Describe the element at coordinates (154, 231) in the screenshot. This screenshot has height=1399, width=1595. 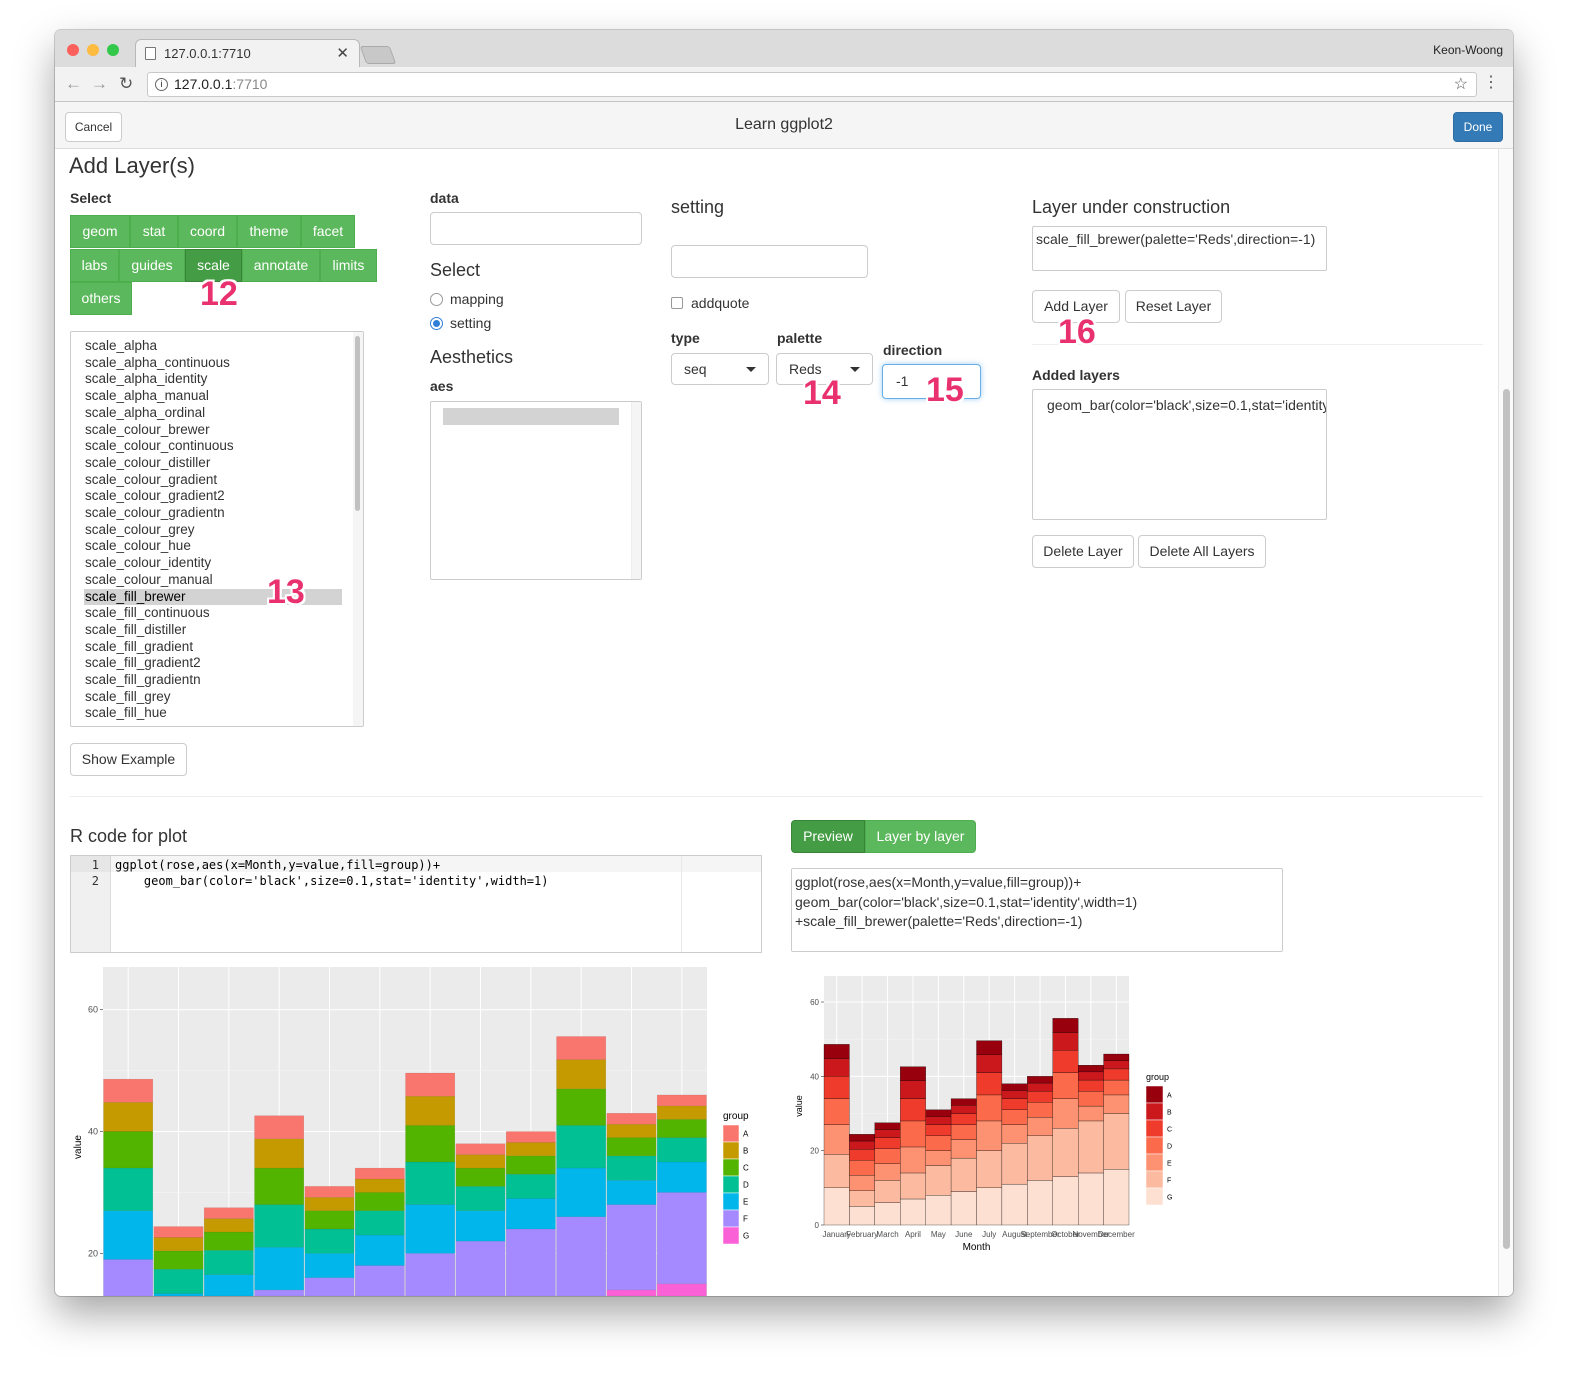
I see `category-stat-button: stat` at that location.